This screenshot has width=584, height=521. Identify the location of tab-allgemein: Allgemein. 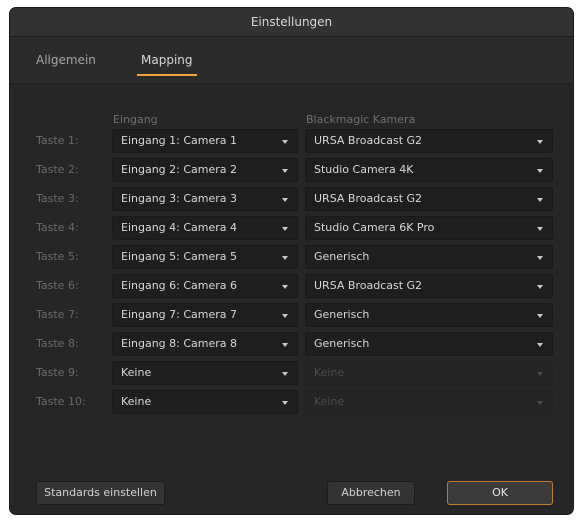
(66, 60).